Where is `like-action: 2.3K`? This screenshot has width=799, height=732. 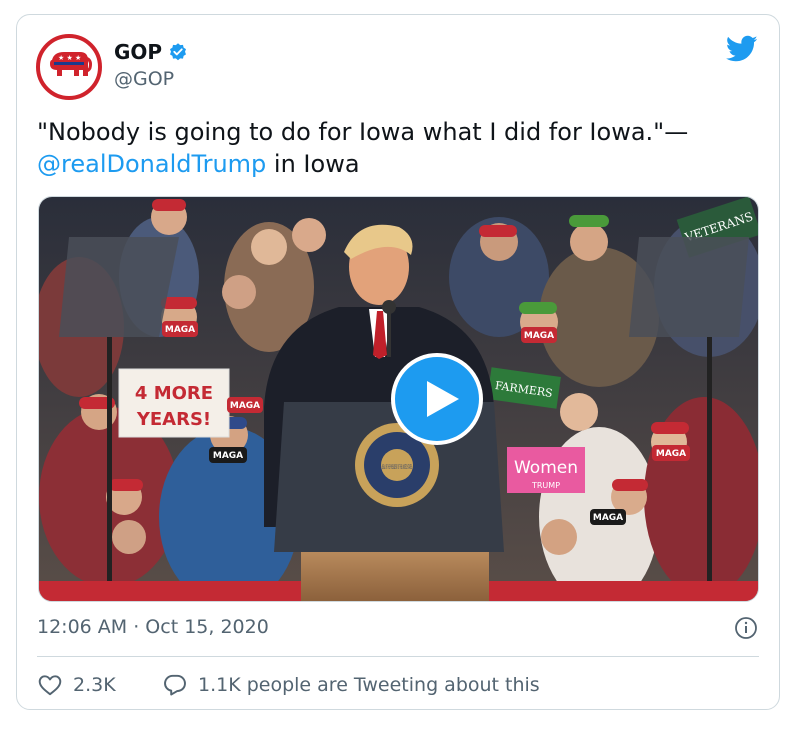 like-action: 2.3K is located at coordinates (76, 685).